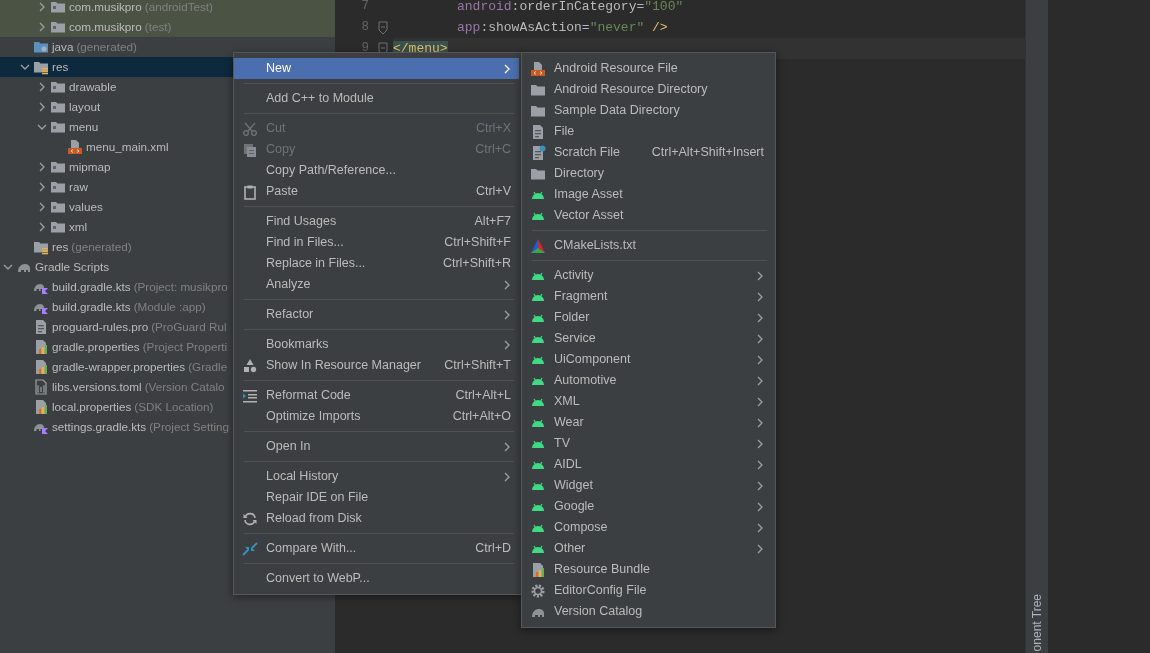 The width and height of the screenshot is (1150, 653). What do you see at coordinates (647, 443) in the screenshot?
I see `popup-command: TV` at bounding box center [647, 443].